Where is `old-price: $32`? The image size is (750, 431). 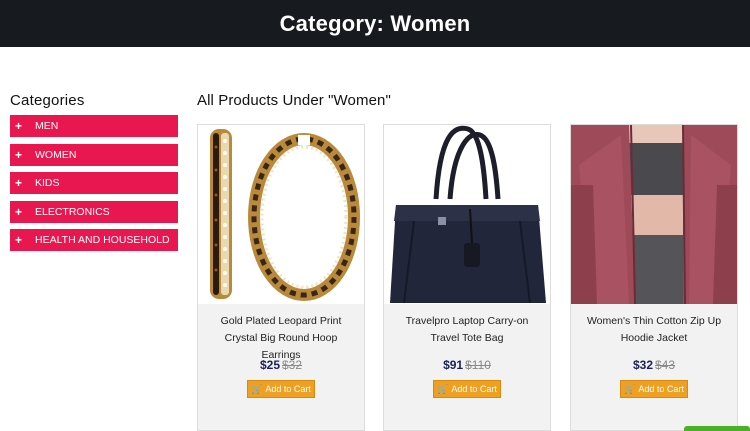
old-price: $32 is located at coordinates (292, 365).